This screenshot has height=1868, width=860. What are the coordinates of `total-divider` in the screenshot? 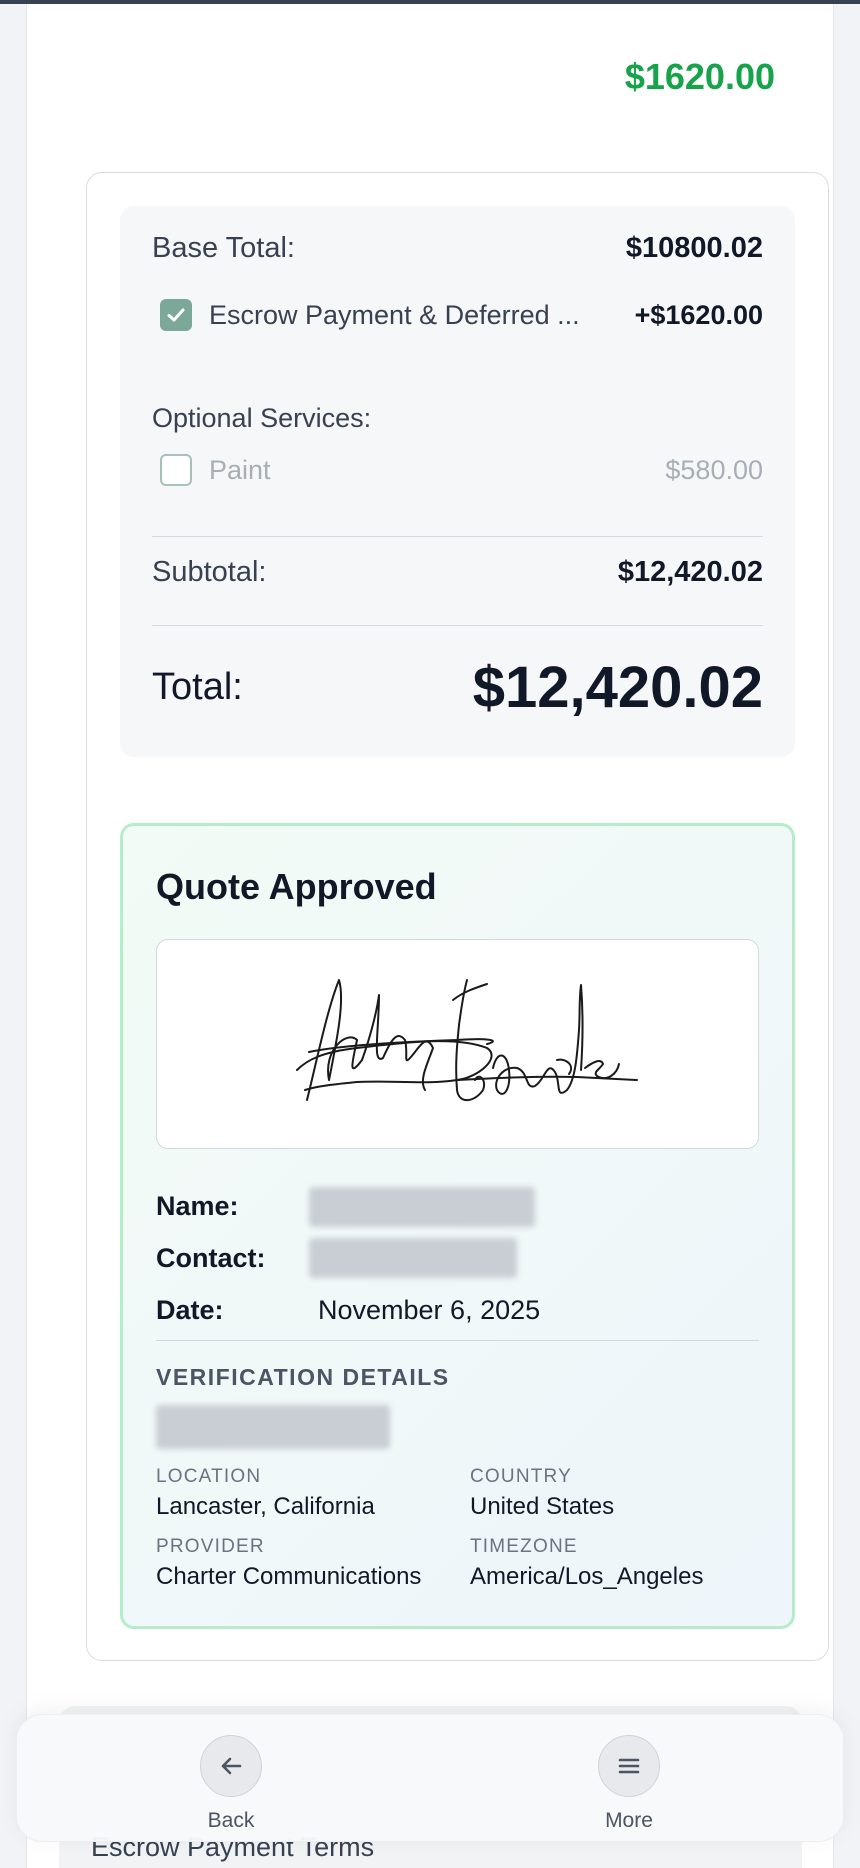 It's located at (457, 625).